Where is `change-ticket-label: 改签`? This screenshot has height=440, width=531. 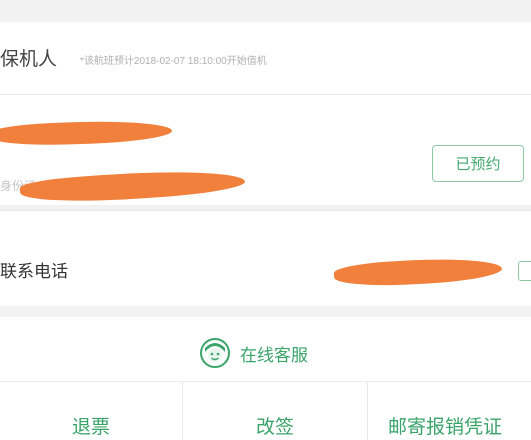 change-ticket-label: 改签 is located at coordinates (274, 427).